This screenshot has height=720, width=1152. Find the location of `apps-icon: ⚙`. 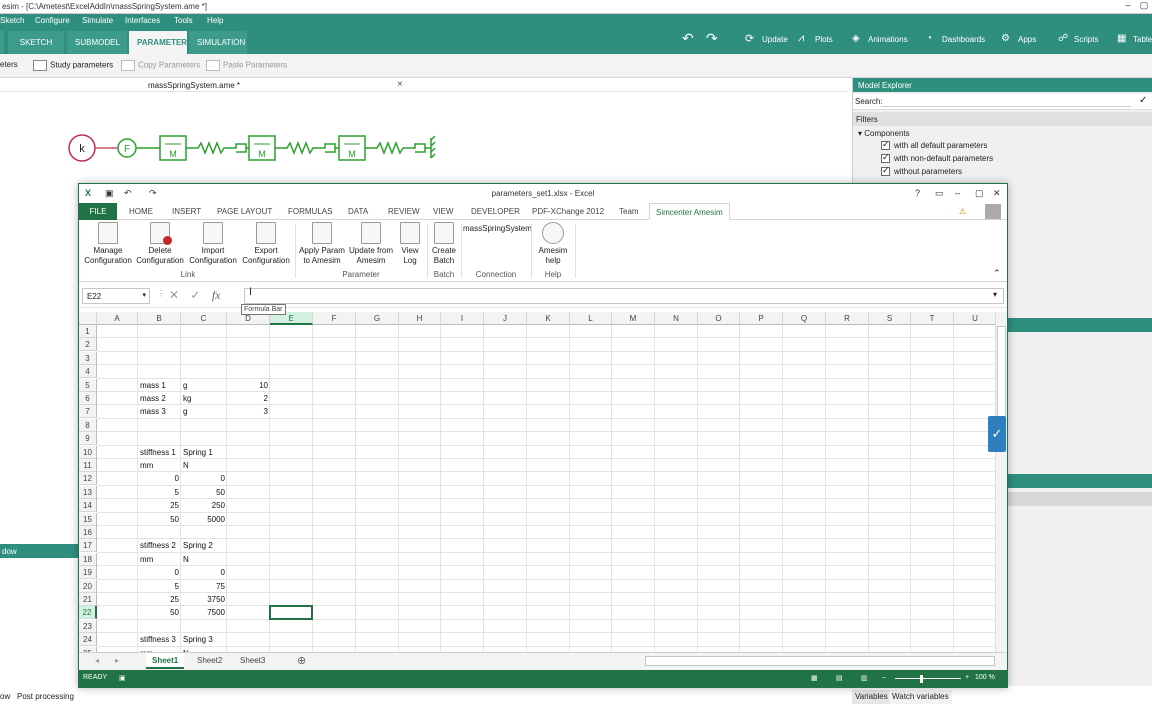

apps-icon: ⚙ is located at coordinates (1005, 38).